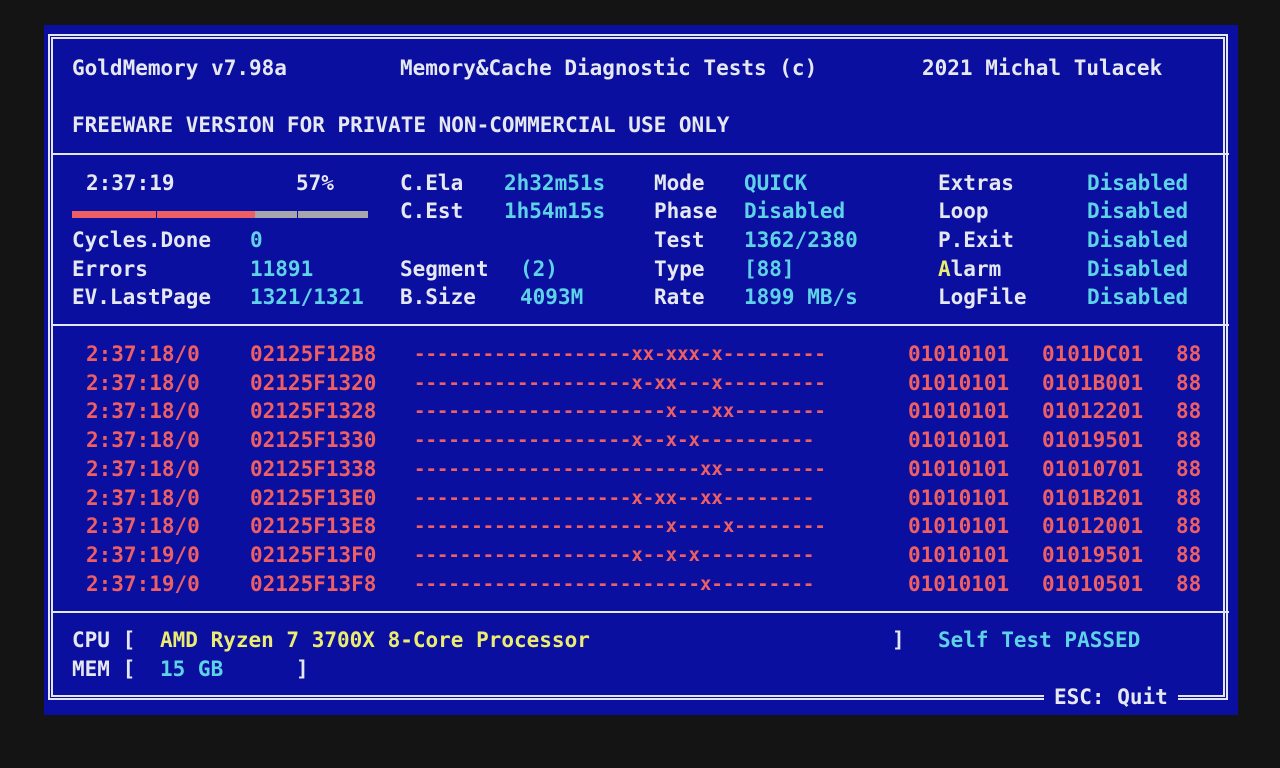 This screenshot has width=1280, height=768. I want to click on mode-label: Mode, so click(679, 183).